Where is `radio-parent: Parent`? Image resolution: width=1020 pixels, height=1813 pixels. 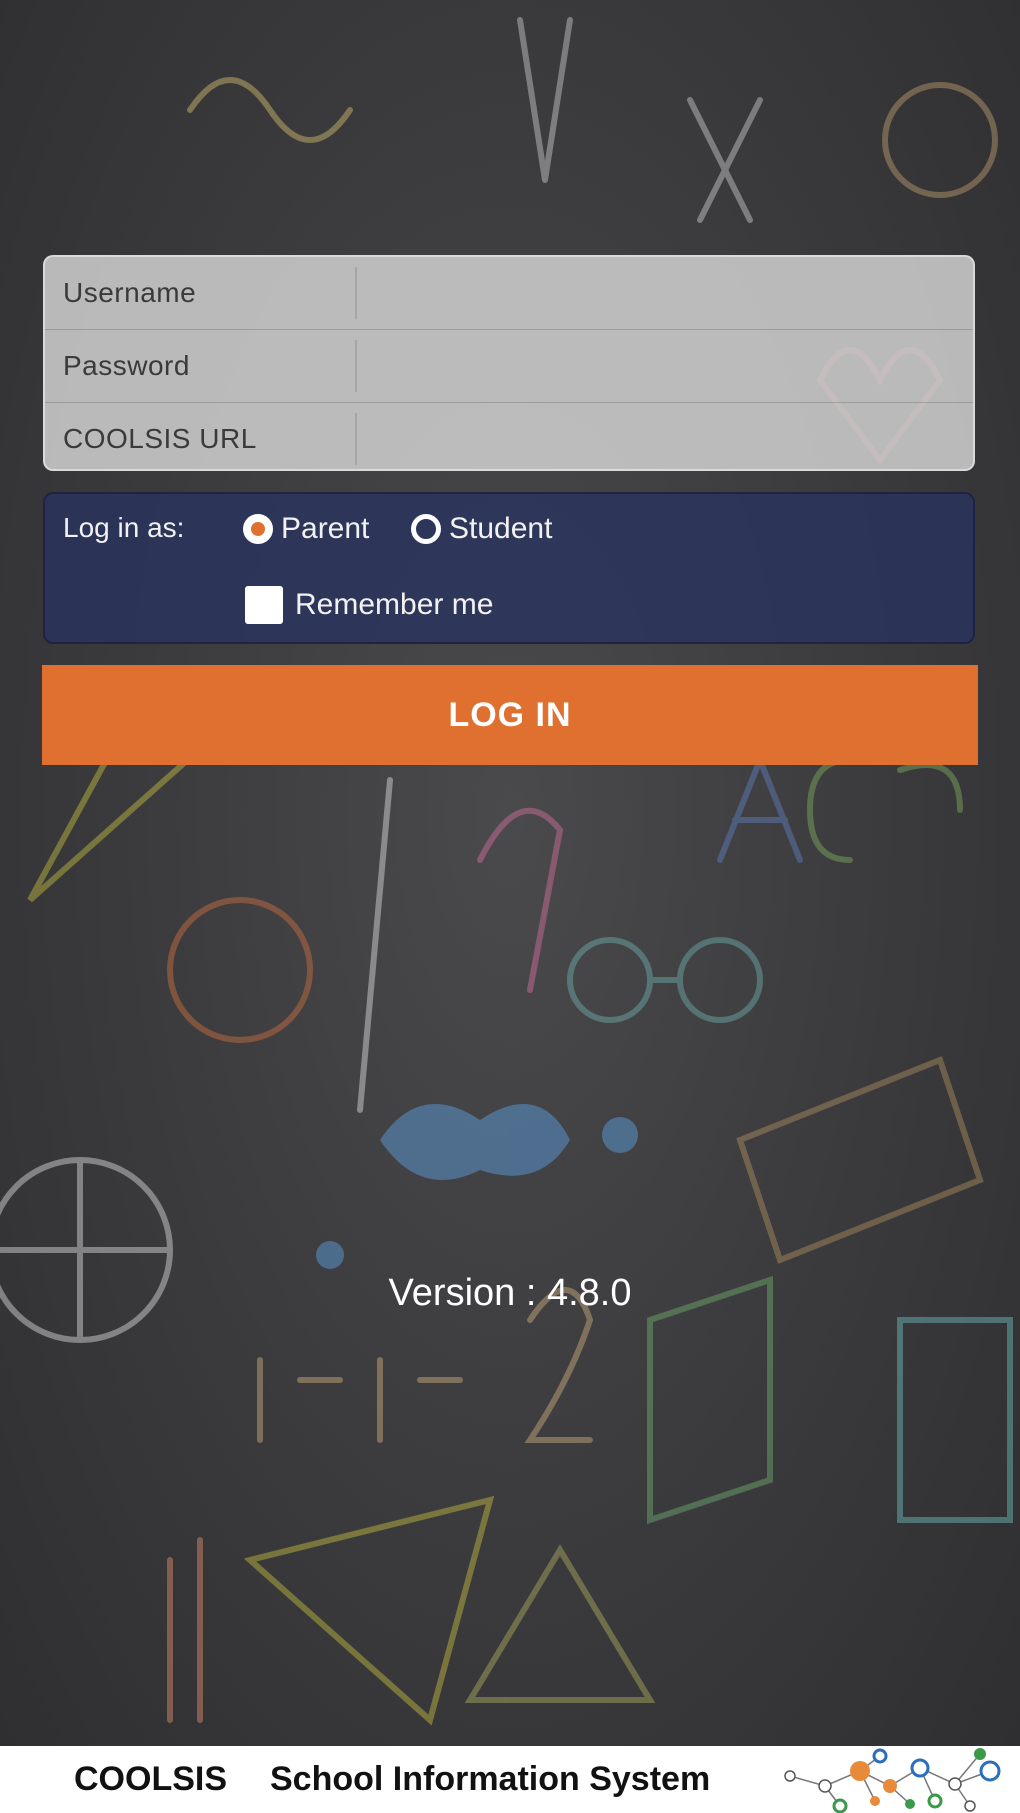 radio-parent: Parent is located at coordinates (306, 529).